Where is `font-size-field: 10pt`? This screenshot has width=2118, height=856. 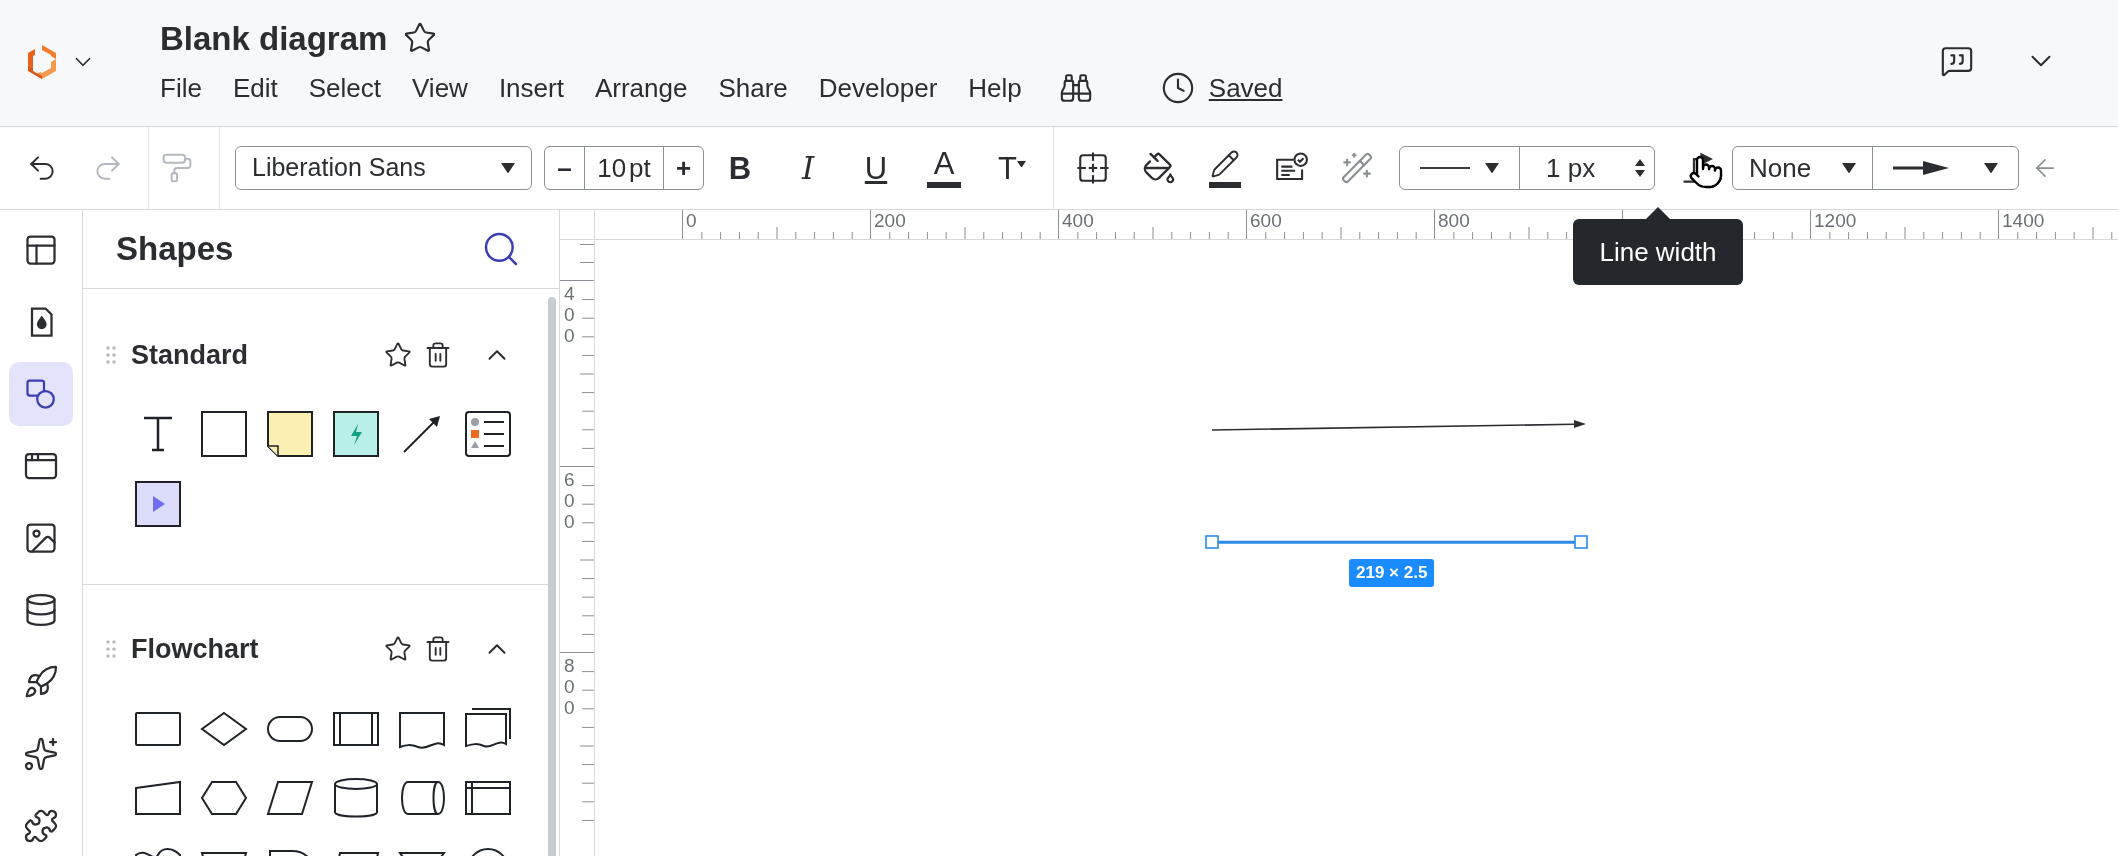 font-size-field: 10pt is located at coordinates (624, 168).